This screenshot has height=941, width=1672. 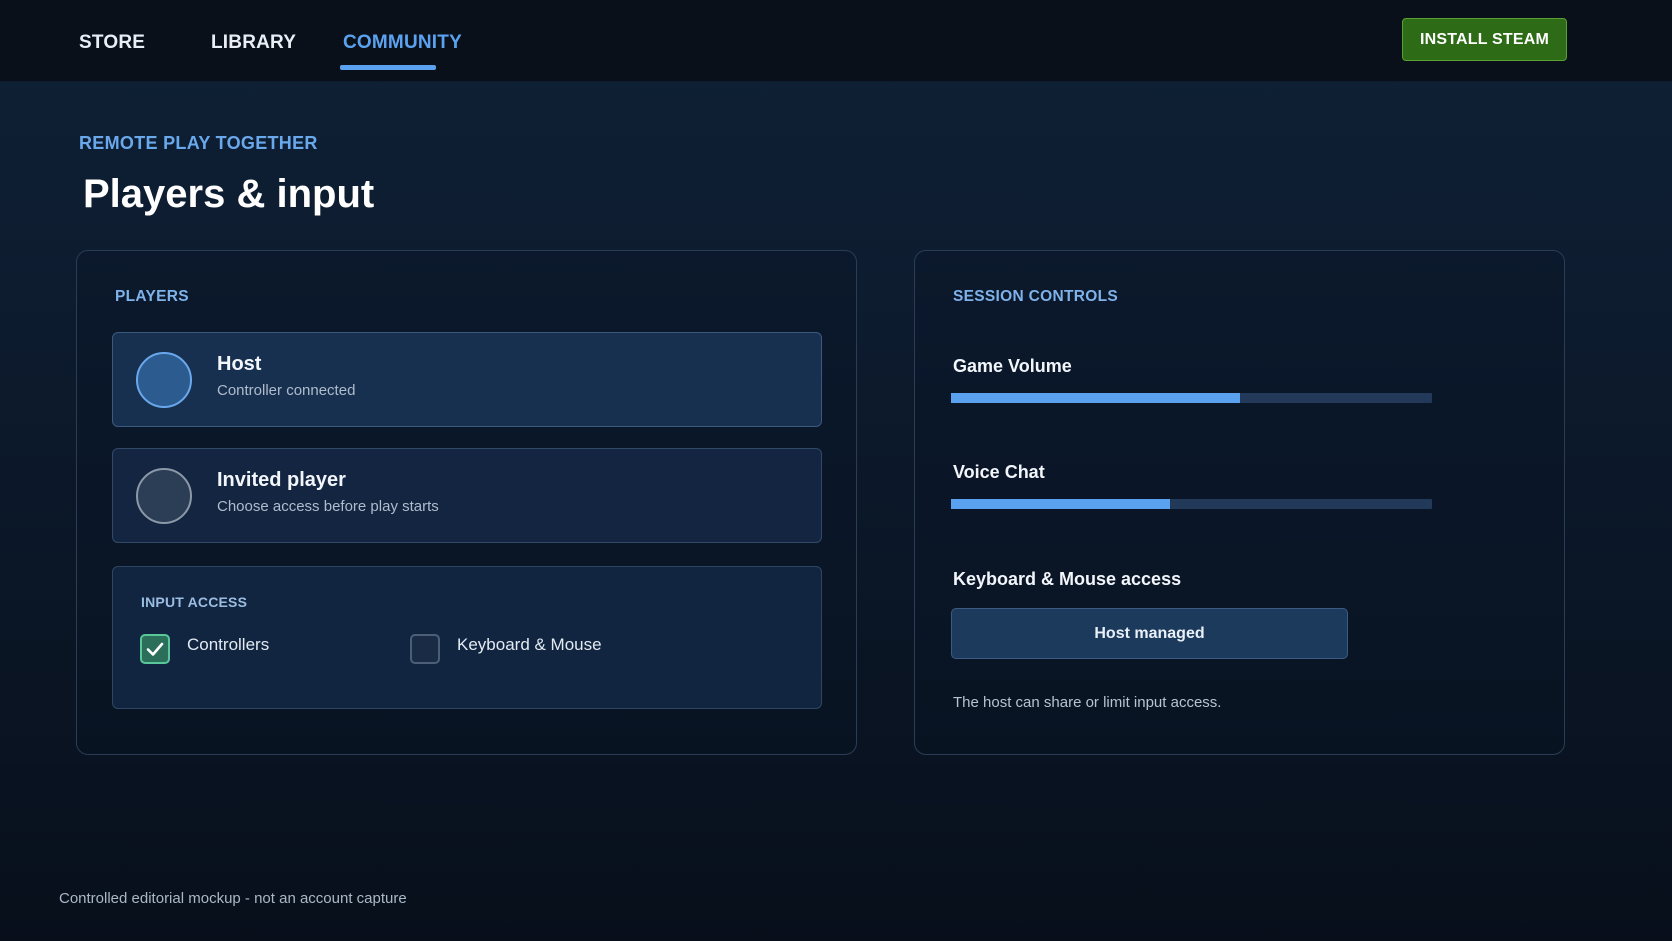 What do you see at coordinates (425, 649) in the screenshot?
I see `keyboard-mouse-checkbox` at bounding box center [425, 649].